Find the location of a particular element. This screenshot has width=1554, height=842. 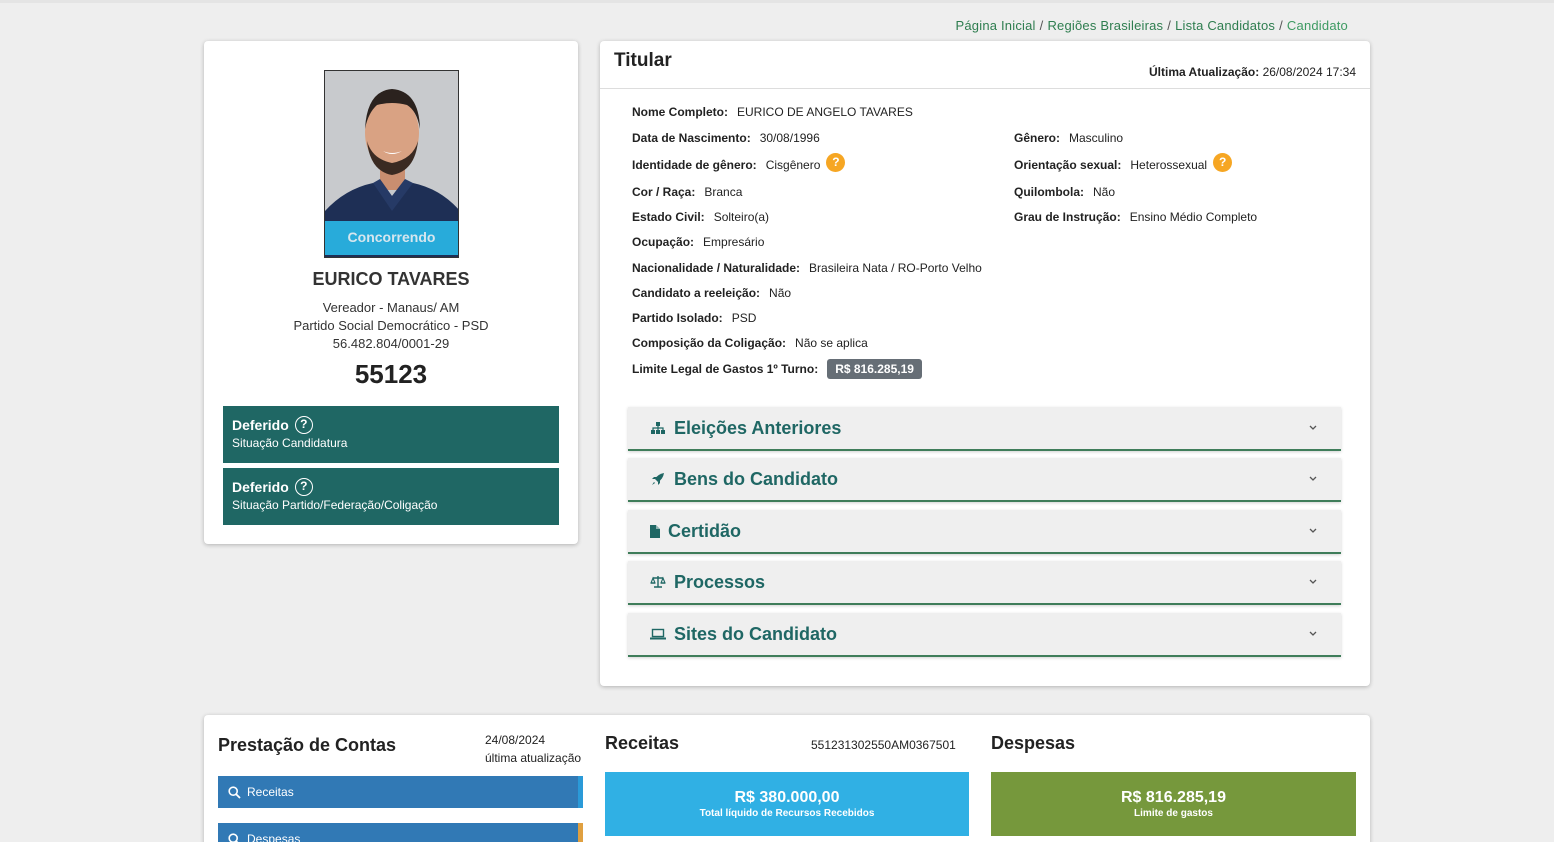

field-label: Partido Isolado: is located at coordinates (677, 318).